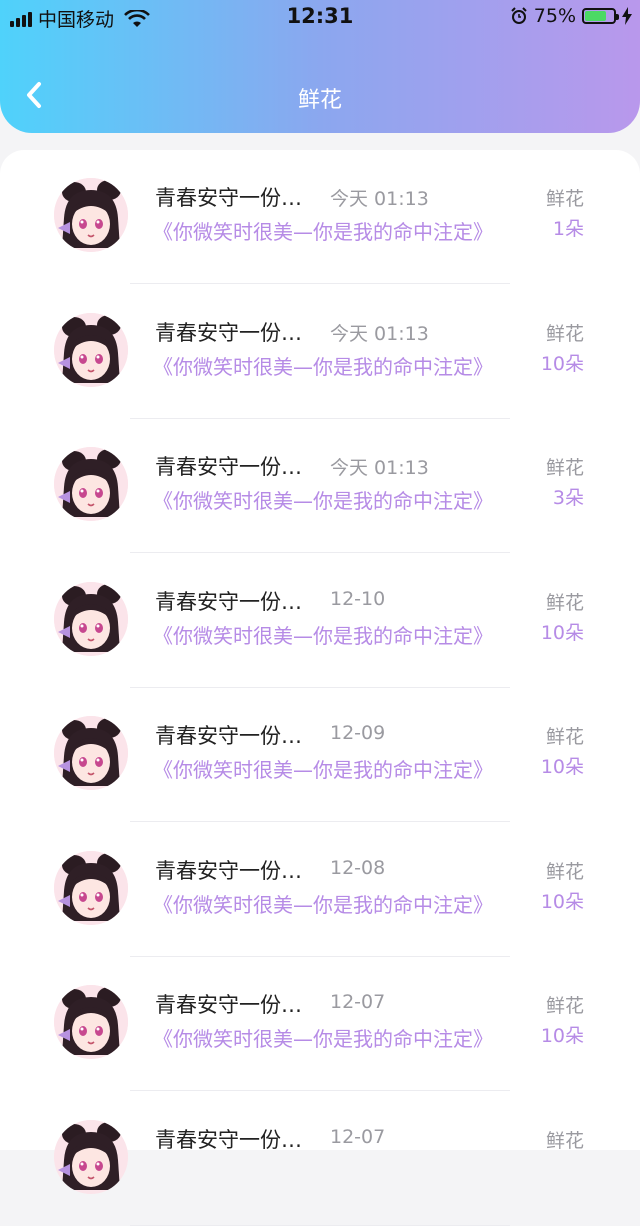 The image size is (640, 1226). What do you see at coordinates (320, 1225) in the screenshot?
I see `divider` at bounding box center [320, 1225].